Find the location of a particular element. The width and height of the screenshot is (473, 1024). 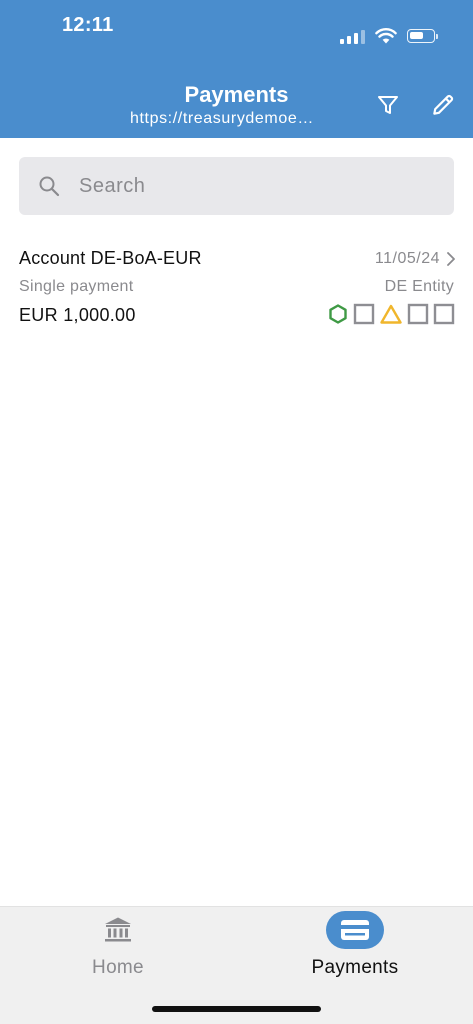

filter-button is located at coordinates (388, 105).